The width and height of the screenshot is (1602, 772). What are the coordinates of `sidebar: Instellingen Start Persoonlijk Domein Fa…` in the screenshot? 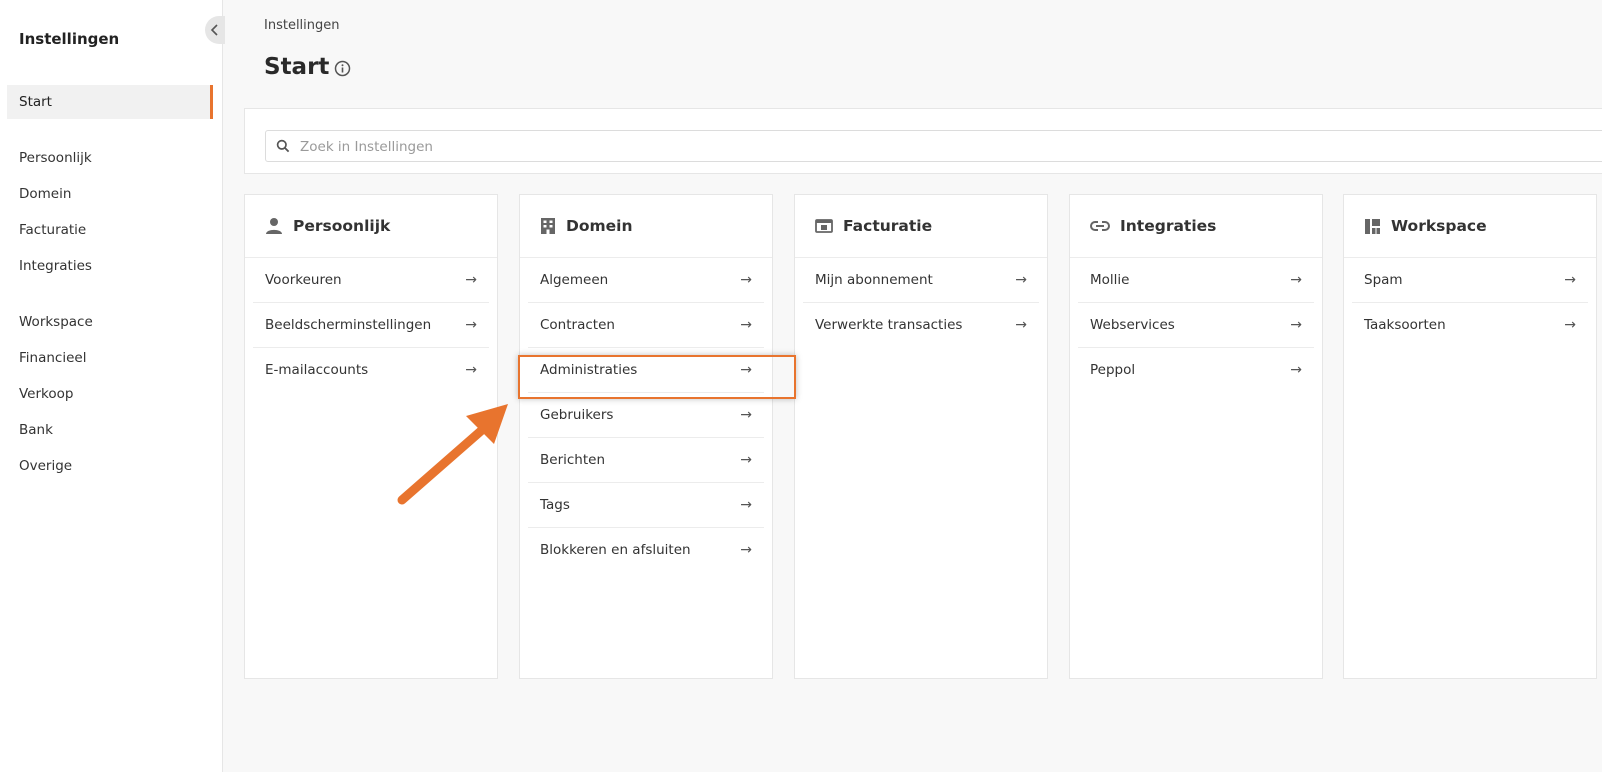 It's located at (112, 386).